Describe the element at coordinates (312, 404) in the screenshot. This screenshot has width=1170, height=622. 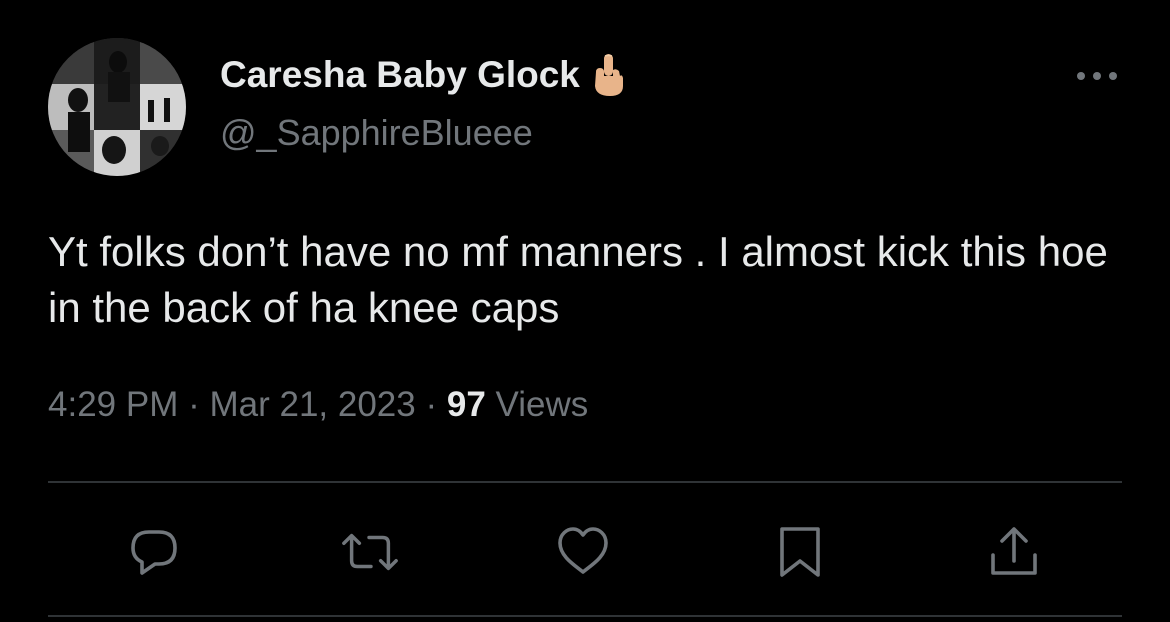
I see `tweet-date: Mar 21, 2023` at that location.